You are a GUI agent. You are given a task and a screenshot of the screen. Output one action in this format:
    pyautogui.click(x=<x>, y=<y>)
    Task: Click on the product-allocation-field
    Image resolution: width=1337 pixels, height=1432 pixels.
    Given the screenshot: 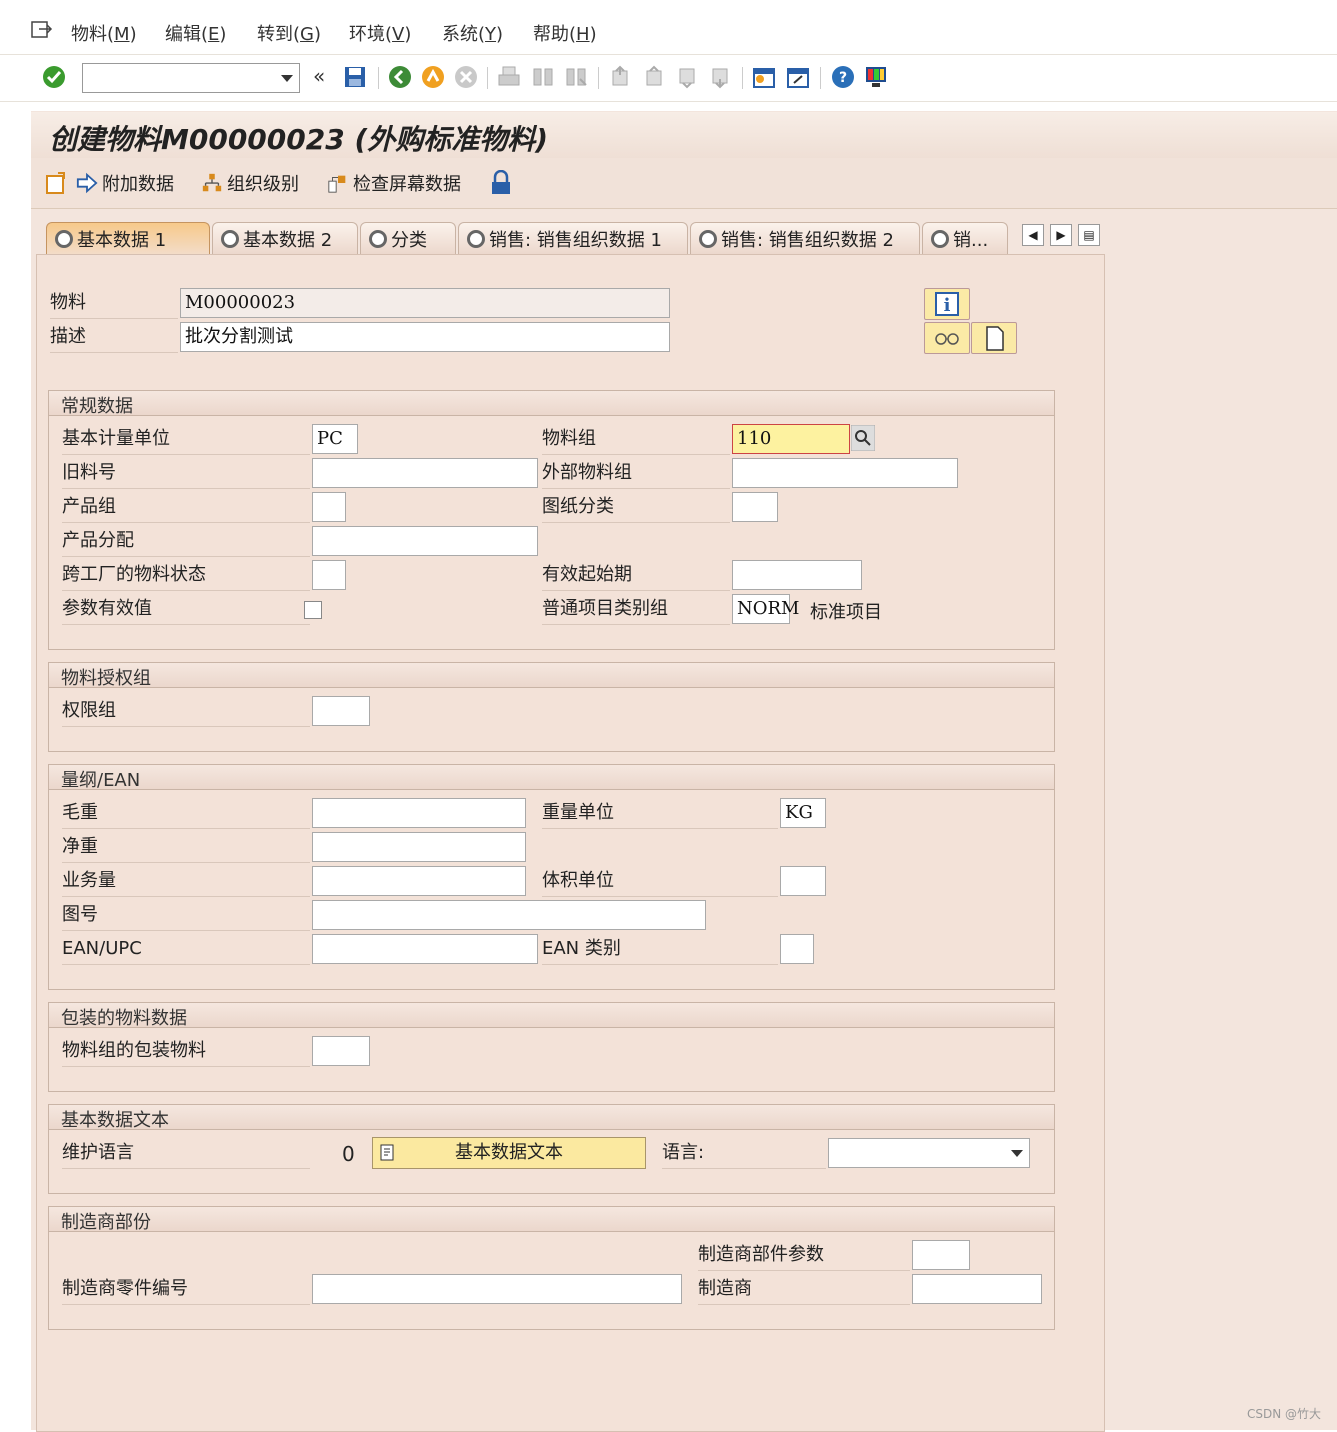 What is the action you would take?
    pyautogui.click(x=425, y=541)
    